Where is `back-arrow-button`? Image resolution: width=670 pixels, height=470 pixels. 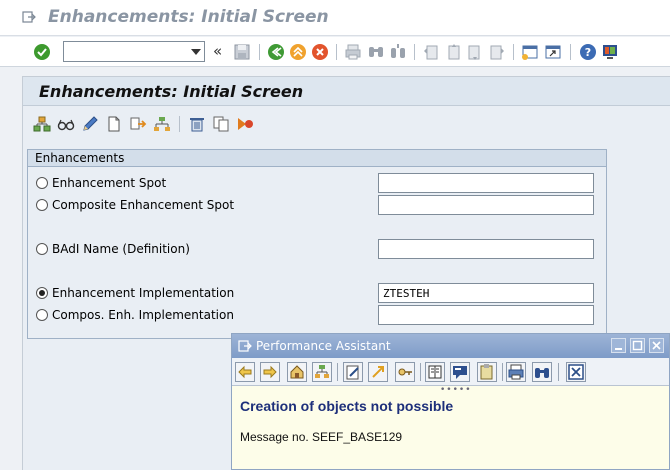
back-arrow-button is located at coordinates (245, 372).